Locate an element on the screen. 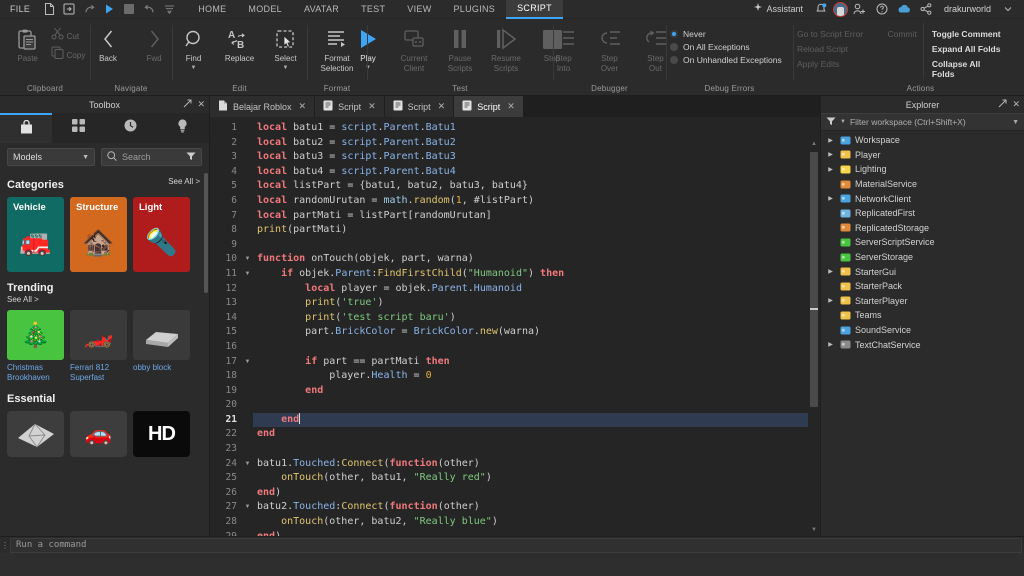  help-icon is located at coordinates (882, 9).